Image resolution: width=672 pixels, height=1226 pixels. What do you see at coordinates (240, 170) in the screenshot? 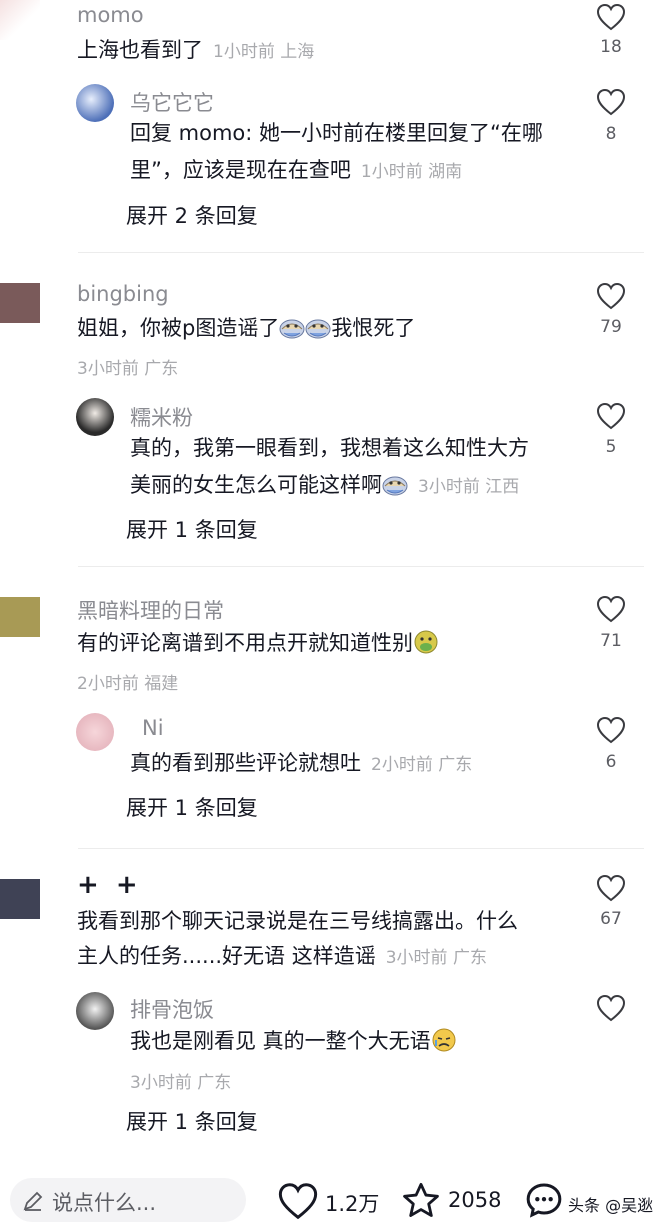
I see `reply-body: 里”，应该是现在在查吧` at bounding box center [240, 170].